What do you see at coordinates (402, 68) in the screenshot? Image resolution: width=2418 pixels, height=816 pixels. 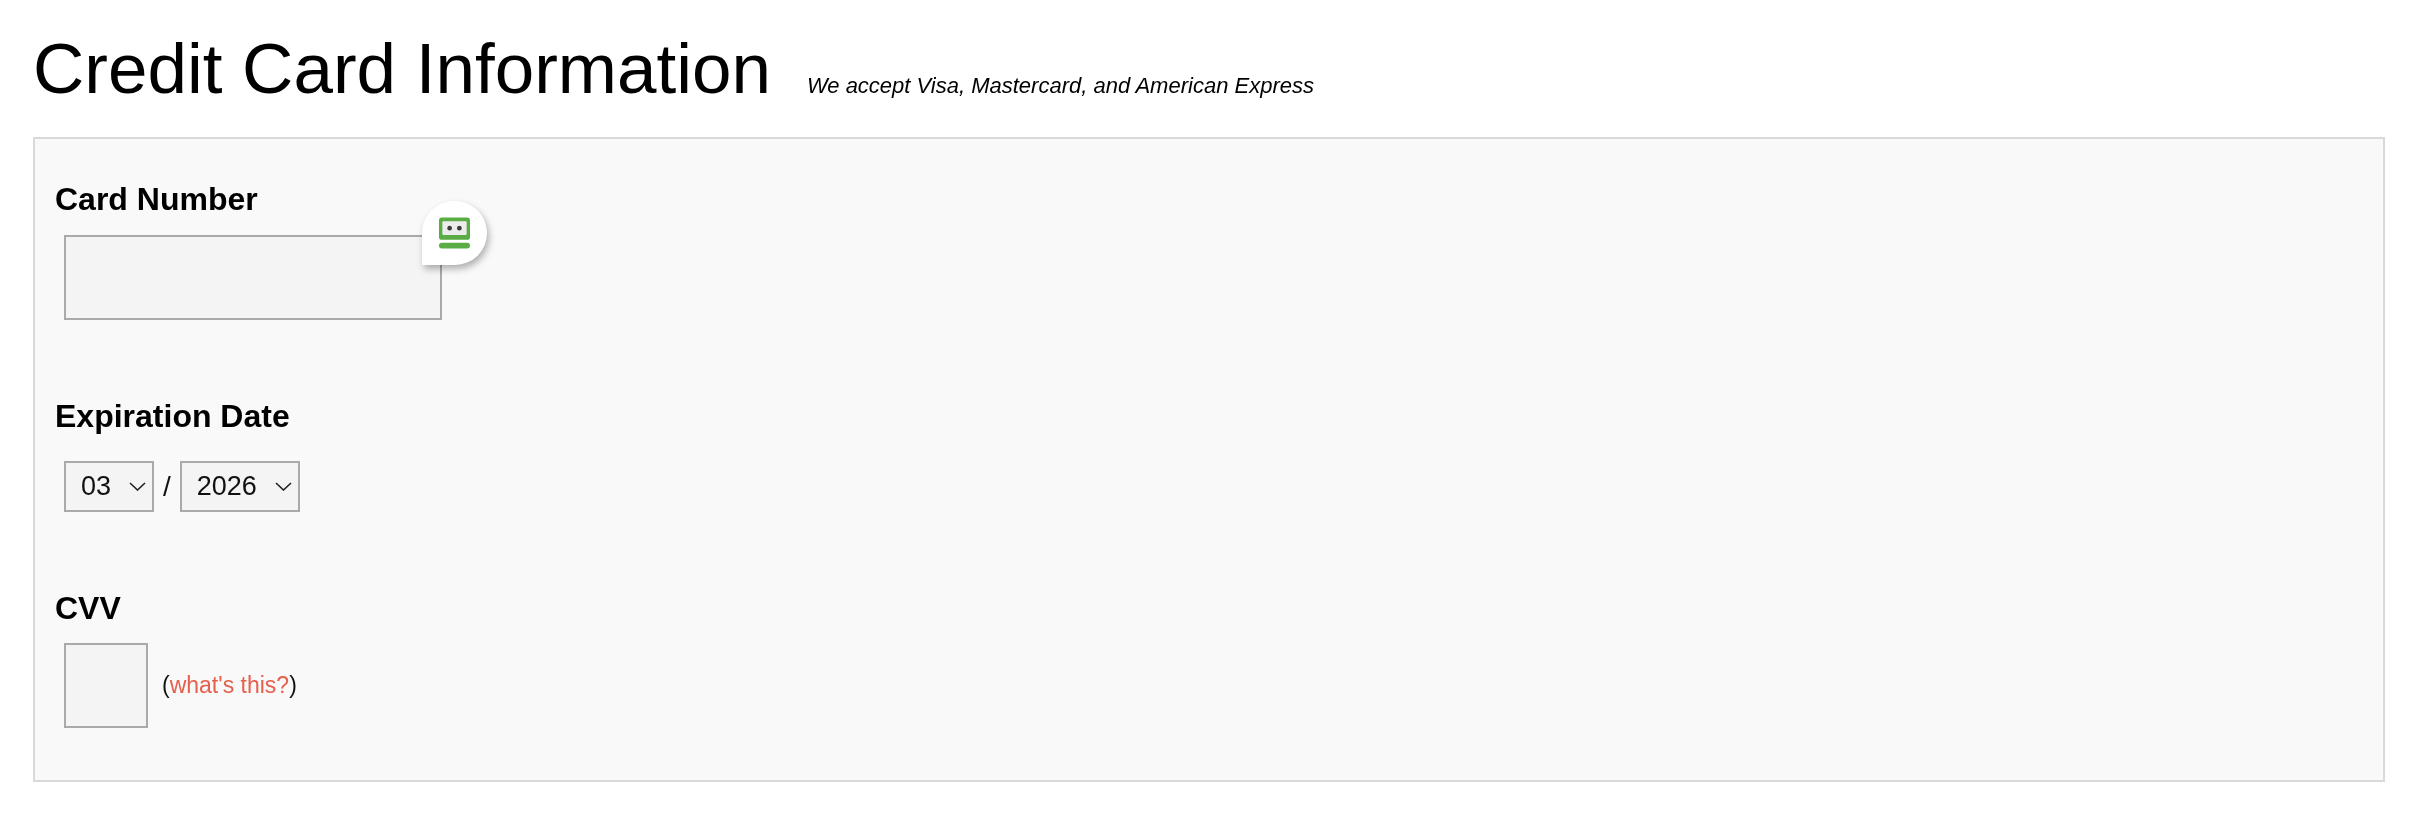 I see `page-title: Credit Card Information` at bounding box center [402, 68].